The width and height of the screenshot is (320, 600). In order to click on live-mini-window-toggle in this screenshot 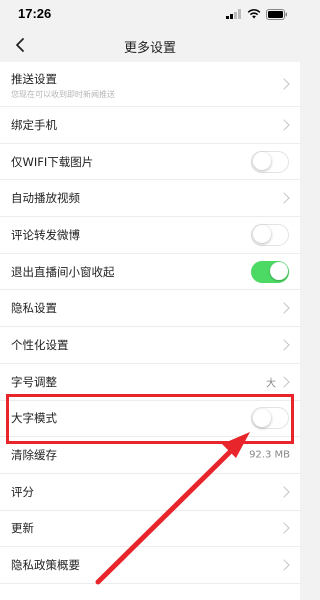, I will do `click(270, 271)`.